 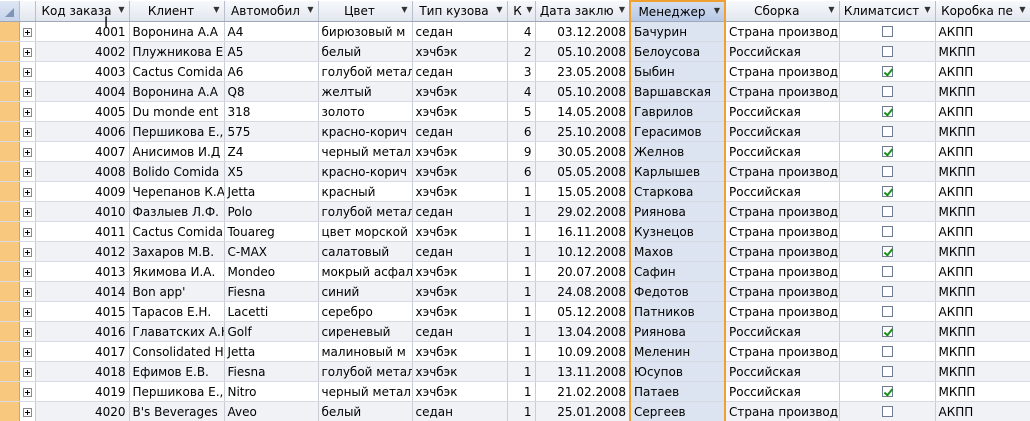 I want to click on cell-manager: Гаврилов, so click(x=677, y=111).